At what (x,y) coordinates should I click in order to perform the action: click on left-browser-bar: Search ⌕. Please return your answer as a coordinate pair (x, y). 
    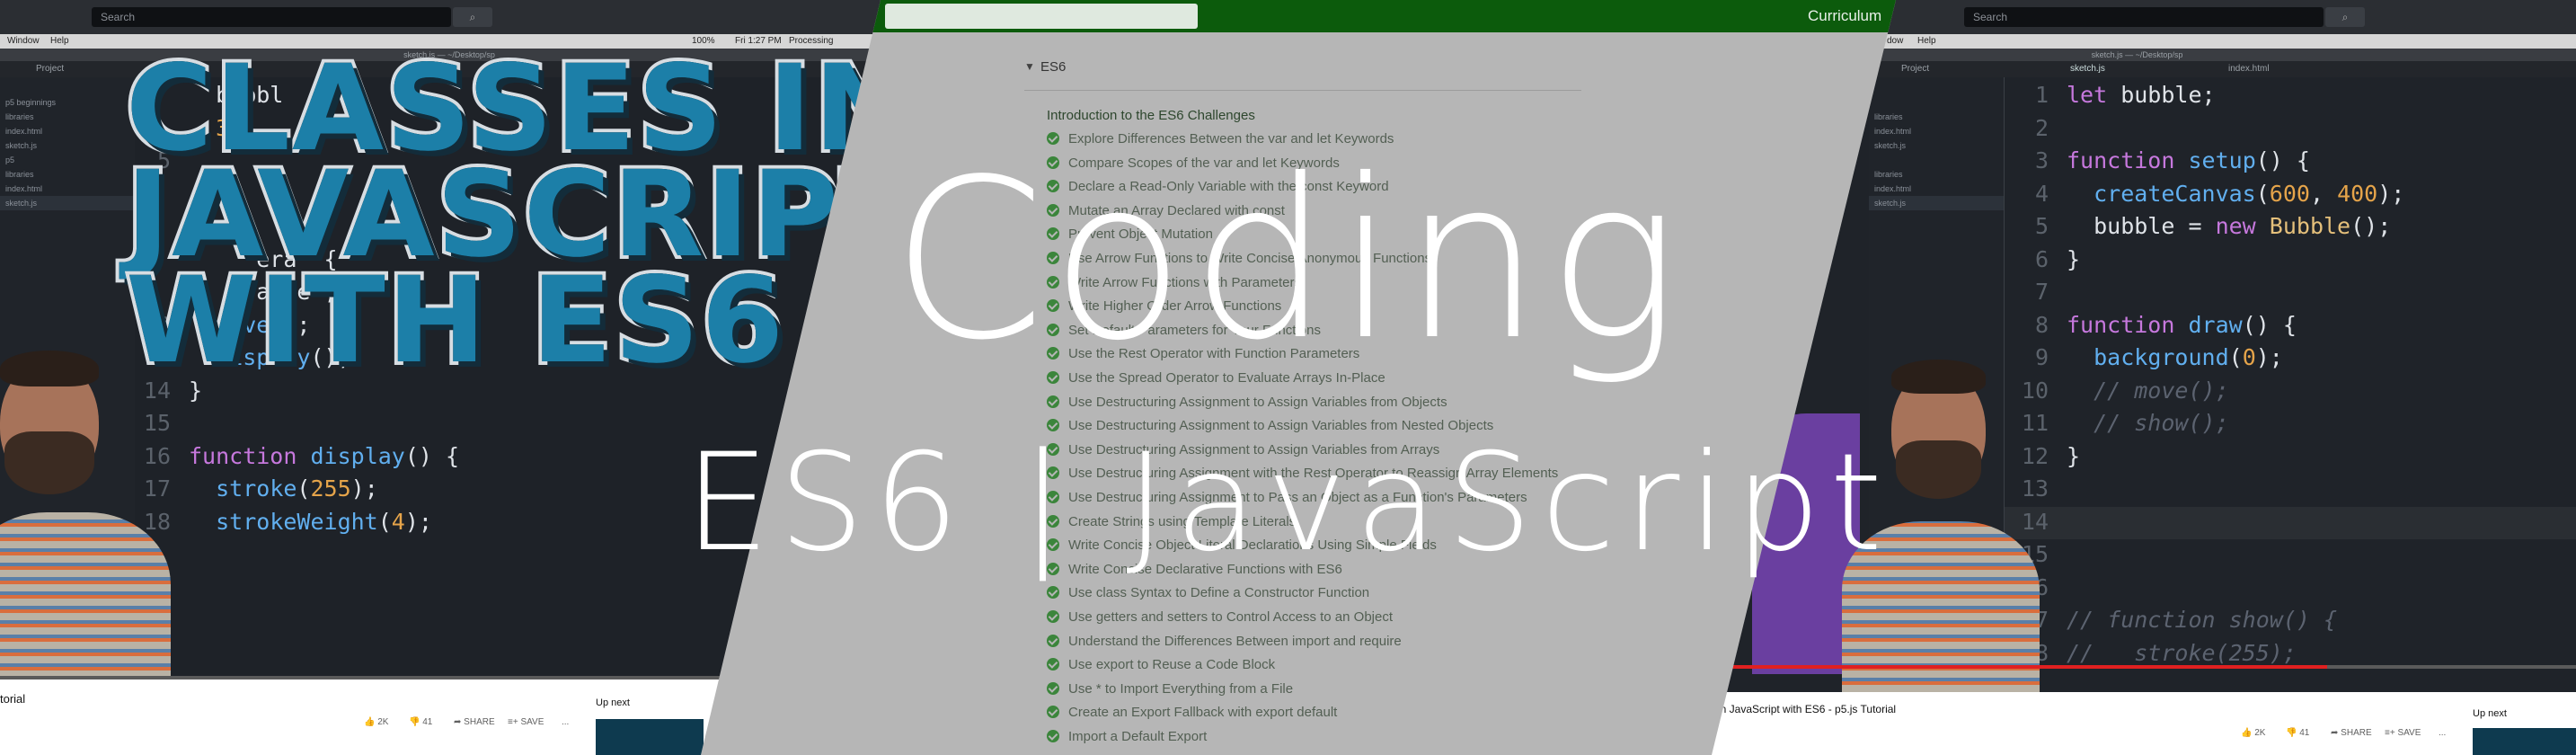
    Looking at the image, I should click on (449, 17).